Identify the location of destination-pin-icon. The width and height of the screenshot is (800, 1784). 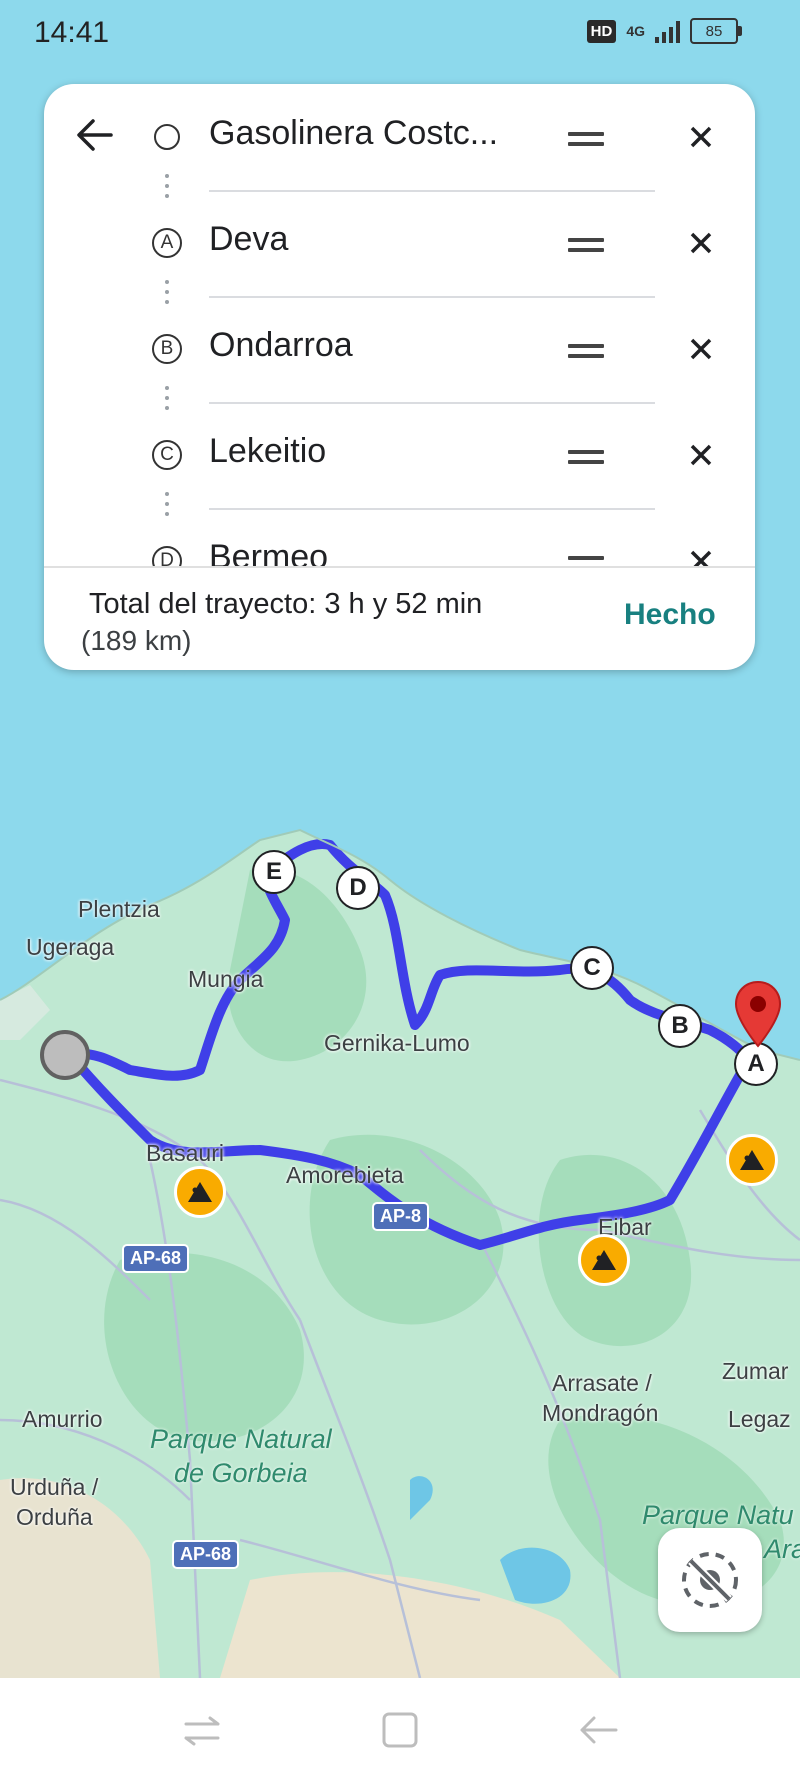
(758, 1015).